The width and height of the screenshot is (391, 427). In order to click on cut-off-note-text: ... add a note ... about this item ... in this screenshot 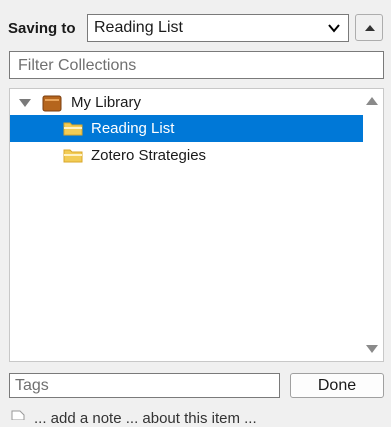, I will do `click(145, 418)`.